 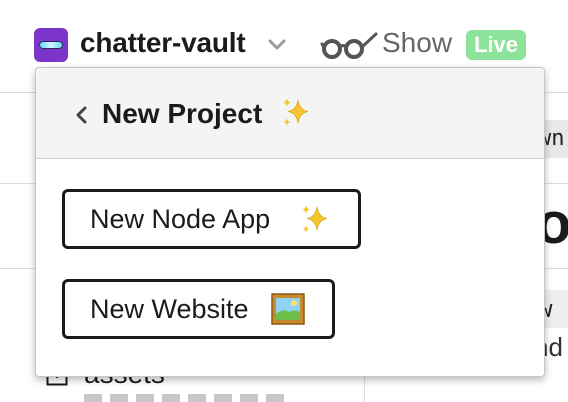 I want to click on show-button: Show, so click(x=417, y=43).